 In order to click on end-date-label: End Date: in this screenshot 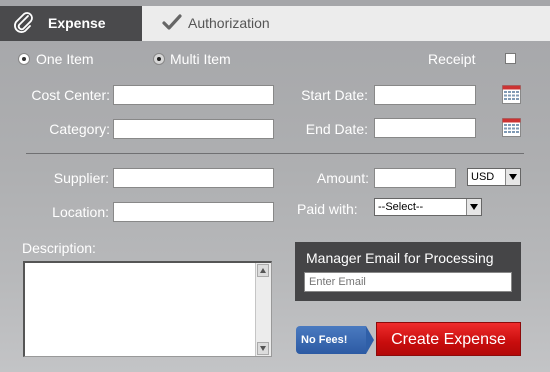, I will do `click(336, 129)`.